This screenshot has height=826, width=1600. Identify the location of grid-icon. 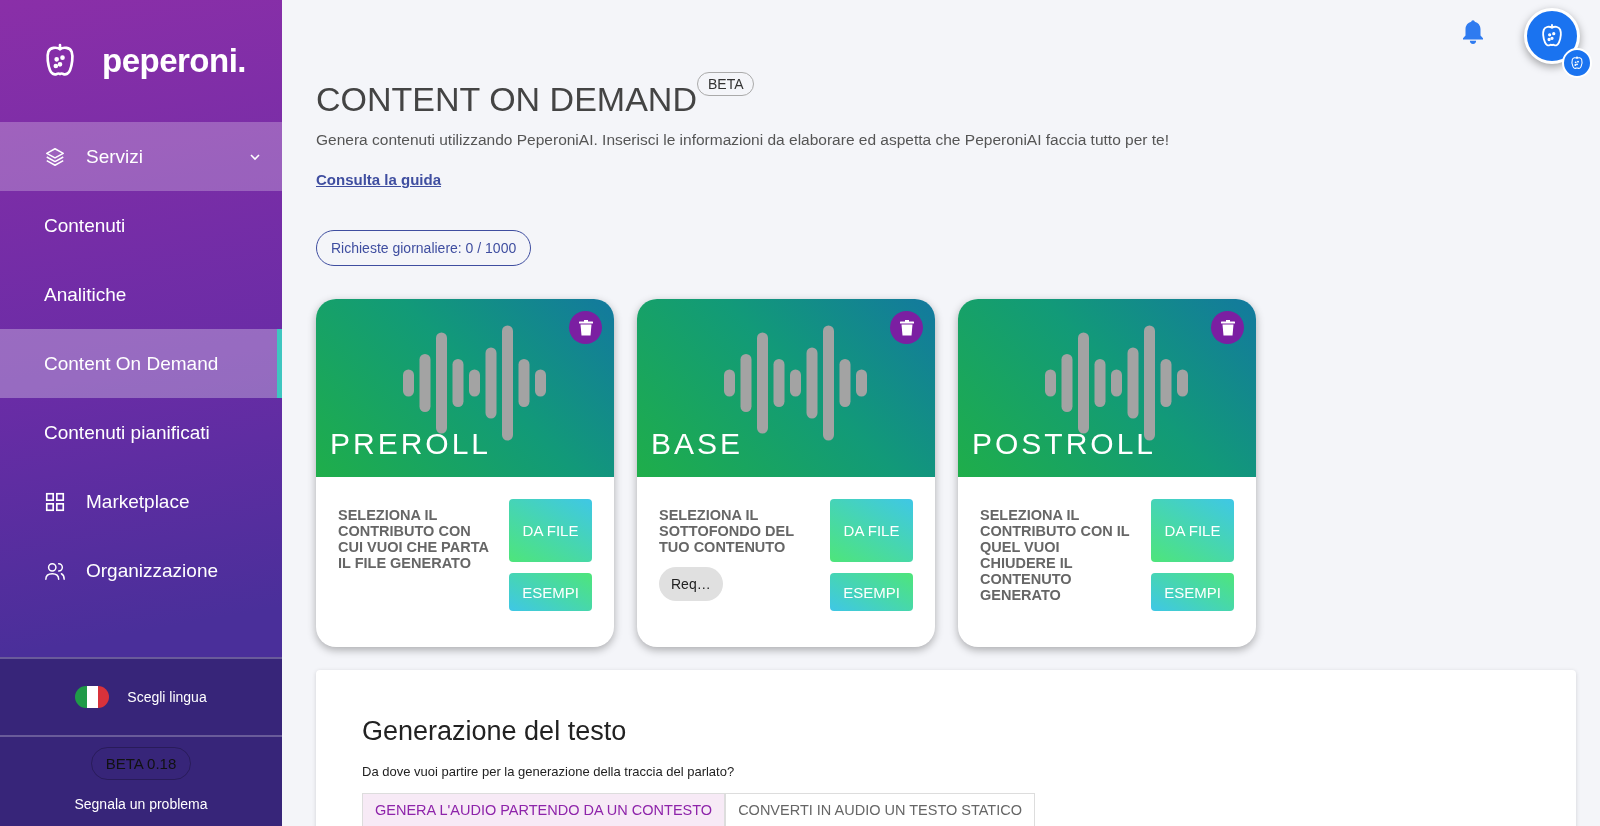
(55, 501).